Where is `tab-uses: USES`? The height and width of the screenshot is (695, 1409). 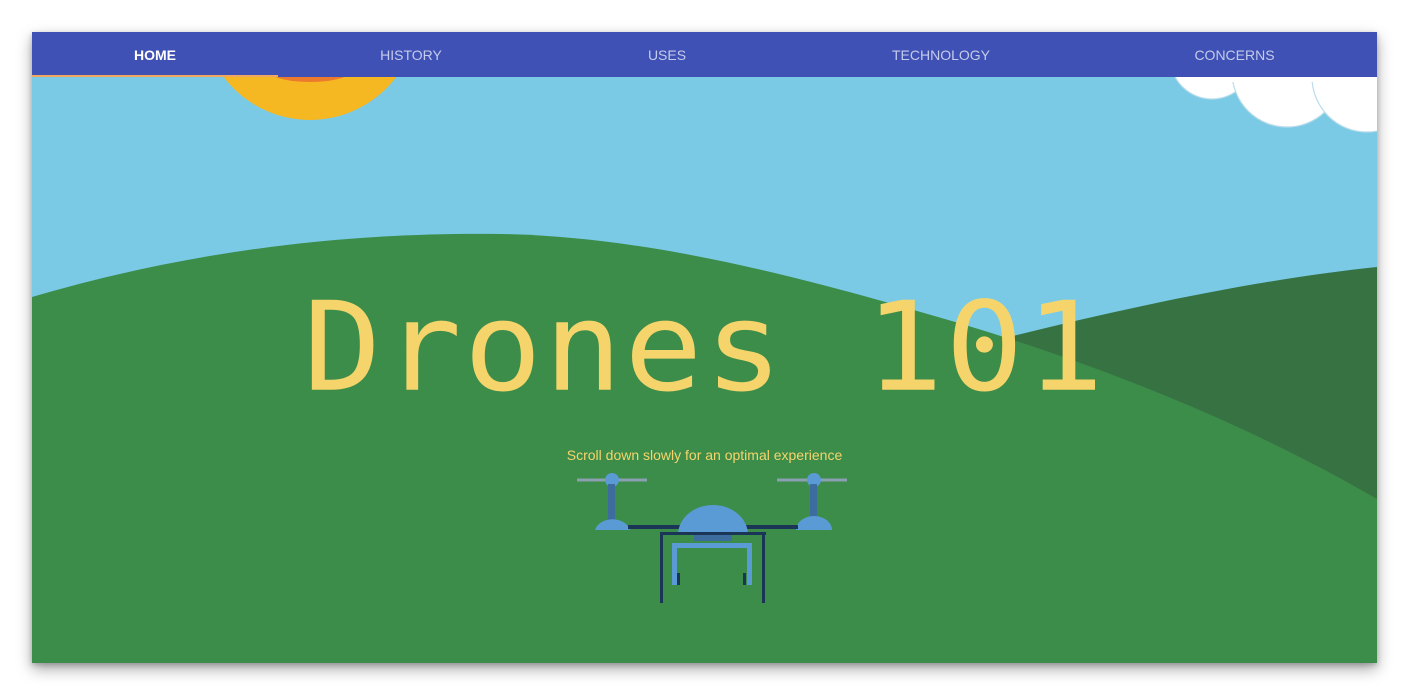
tab-uses: USES is located at coordinates (667, 54).